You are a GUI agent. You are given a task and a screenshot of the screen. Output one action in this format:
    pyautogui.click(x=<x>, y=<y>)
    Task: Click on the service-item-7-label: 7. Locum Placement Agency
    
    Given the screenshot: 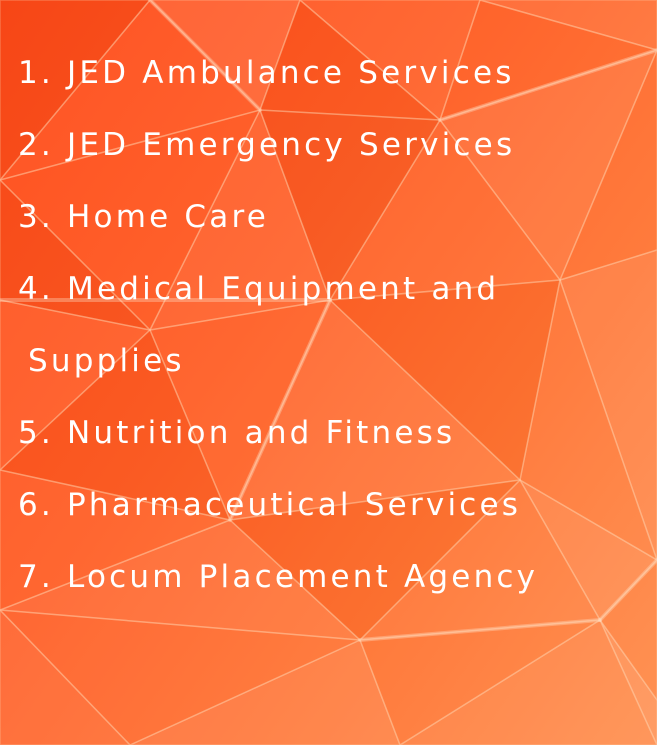 What is the action you would take?
    pyautogui.click(x=278, y=577)
    